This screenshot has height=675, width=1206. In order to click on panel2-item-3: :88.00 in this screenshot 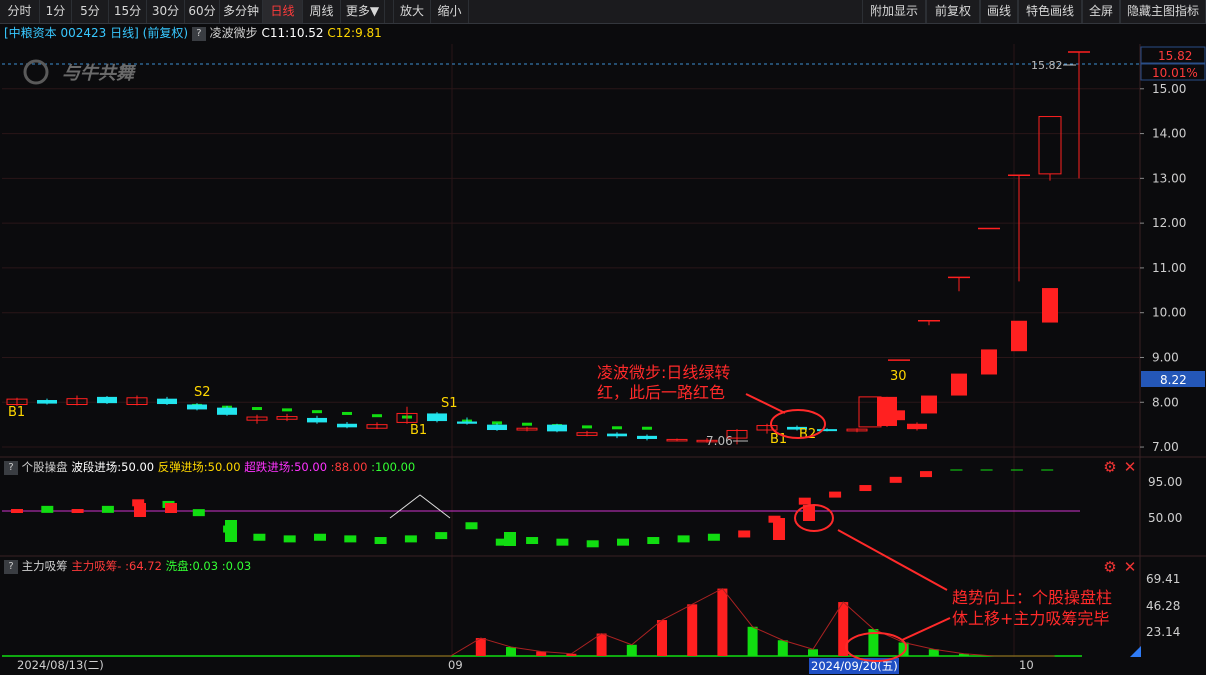, I will do `click(347, 467)`.